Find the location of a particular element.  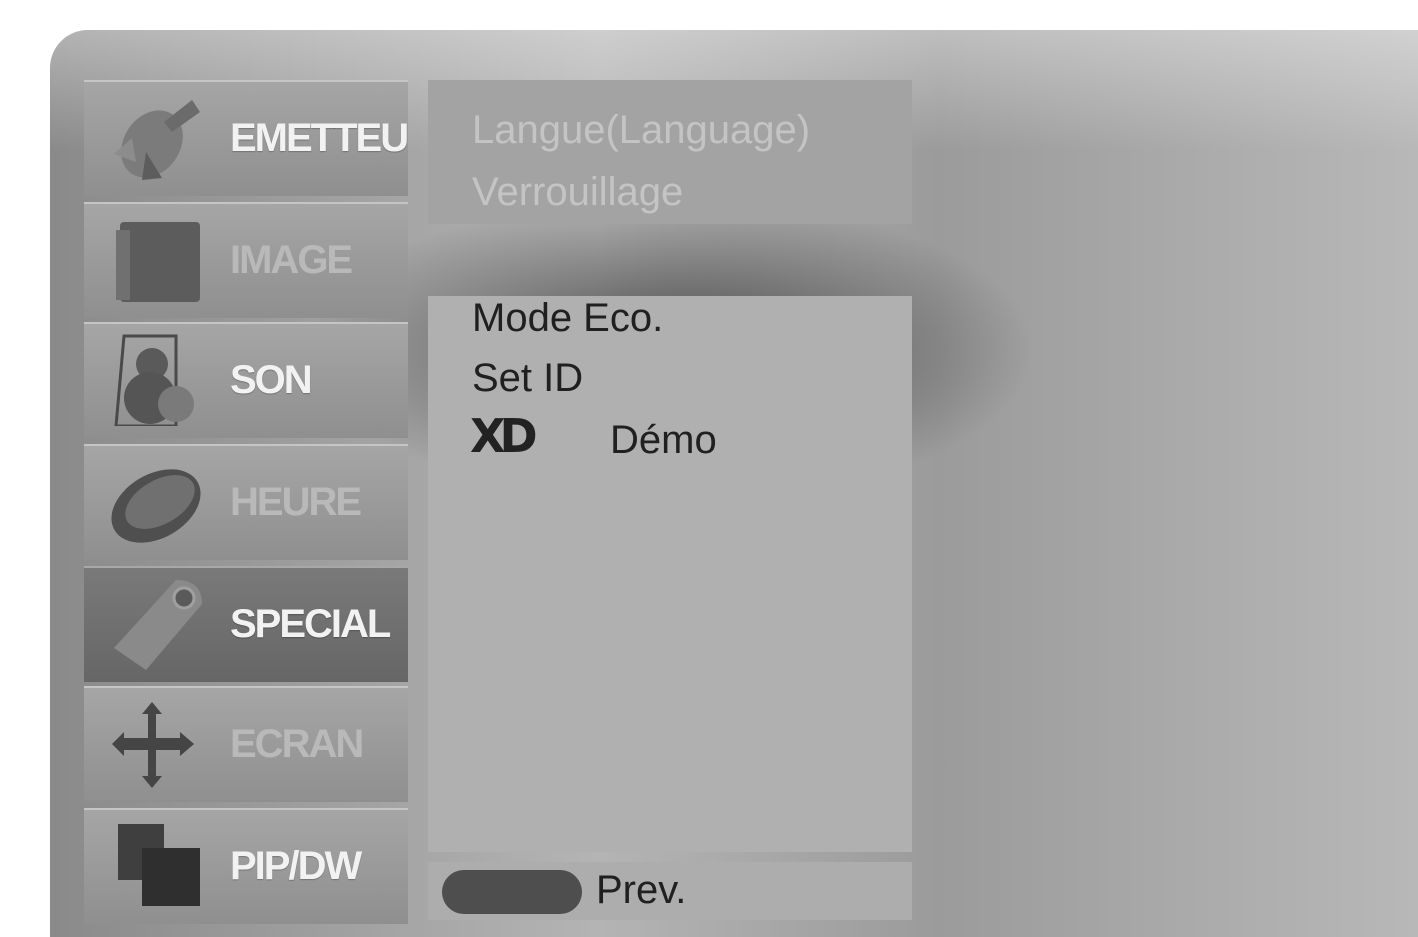

speaker-icon is located at coordinates (154, 380).